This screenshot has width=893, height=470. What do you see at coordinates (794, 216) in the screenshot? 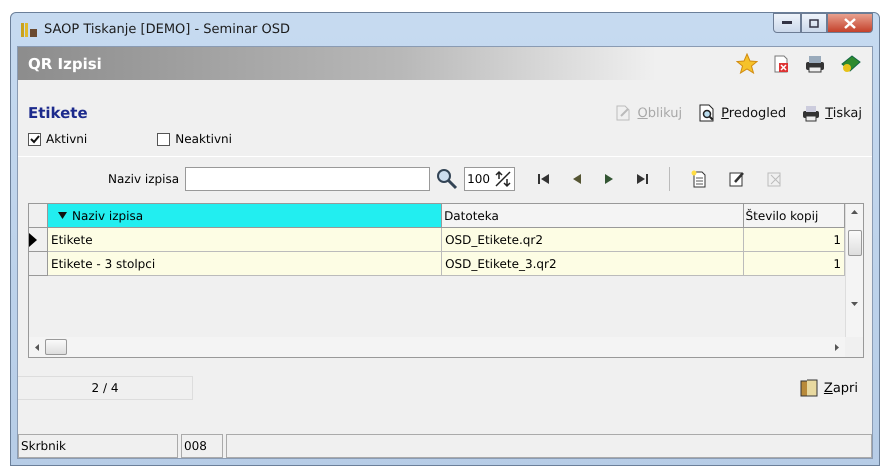
I see `column-header: Število kopij` at bounding box center [794, 216].